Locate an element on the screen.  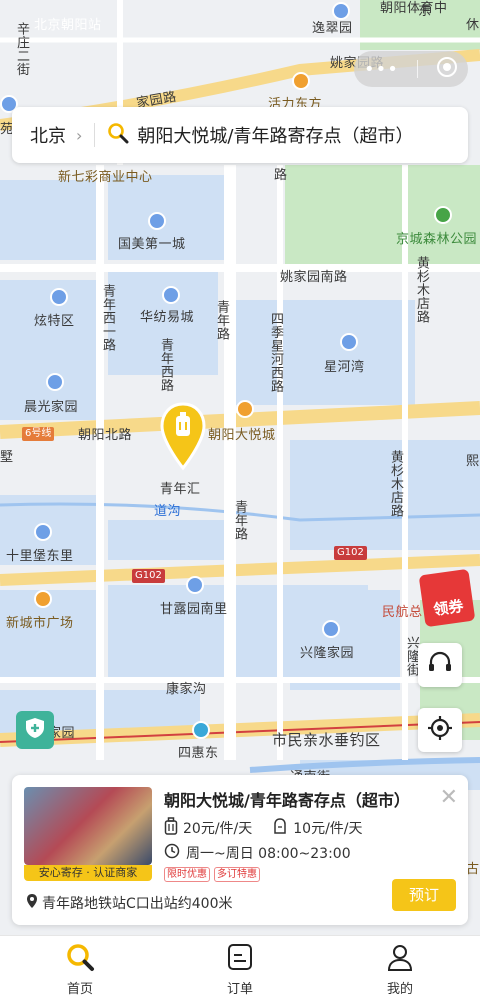
promo-tags: 限时优惠 多订特惠 is located at coordinates (214, 874).